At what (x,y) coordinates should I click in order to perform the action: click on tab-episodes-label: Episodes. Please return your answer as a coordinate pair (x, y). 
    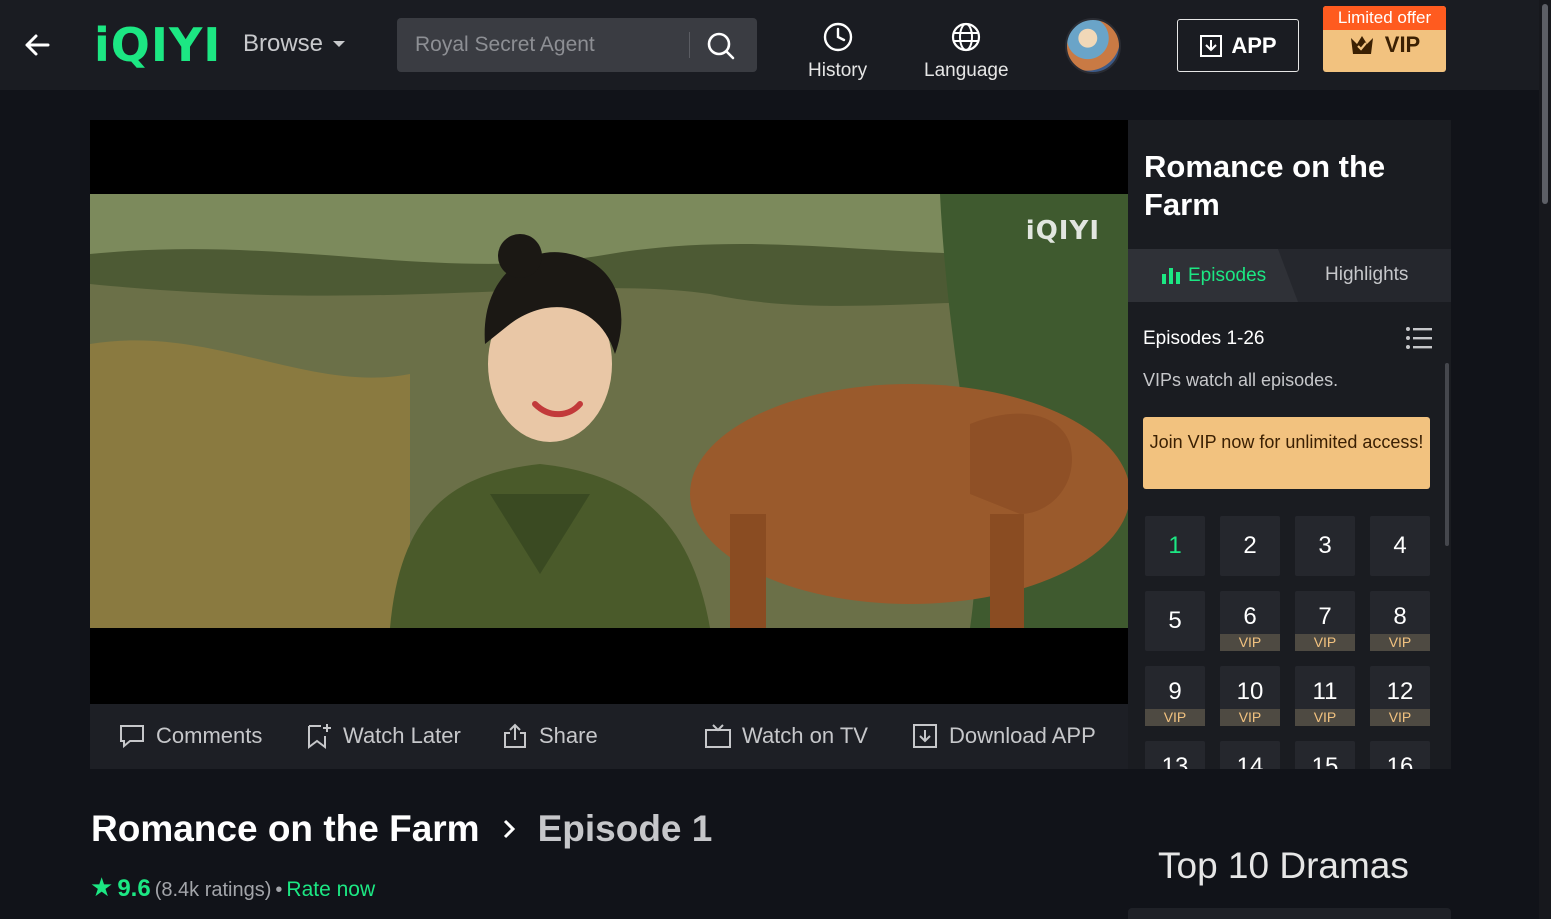
    Looking at the image, I should click on (1227, 275).